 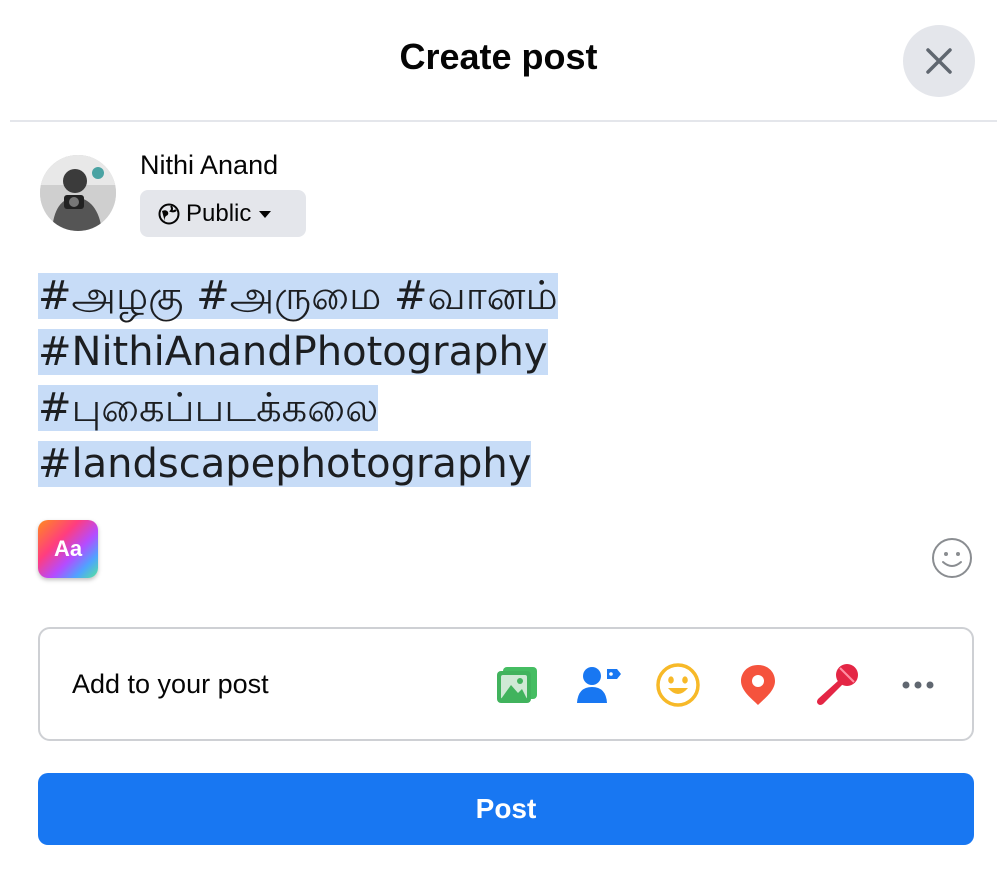 I want to click on feeling-activity-button, so click(x=678, y=685).